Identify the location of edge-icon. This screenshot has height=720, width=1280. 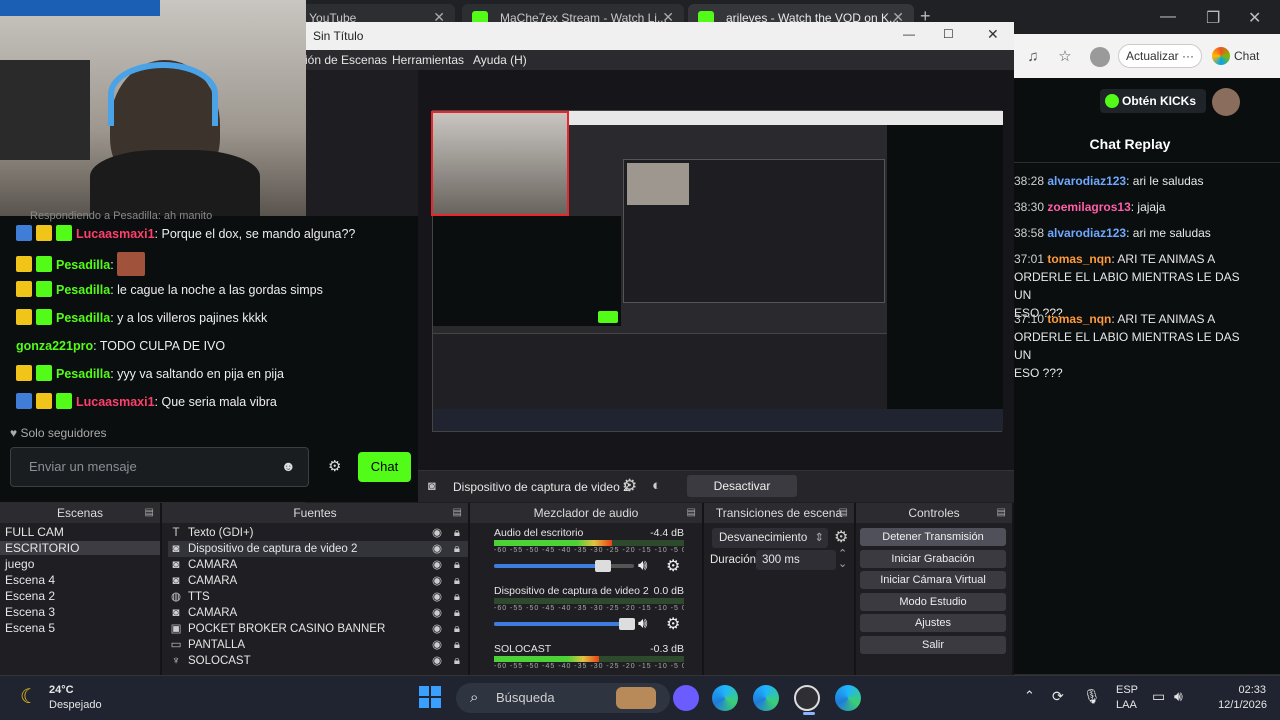
(725, 698).